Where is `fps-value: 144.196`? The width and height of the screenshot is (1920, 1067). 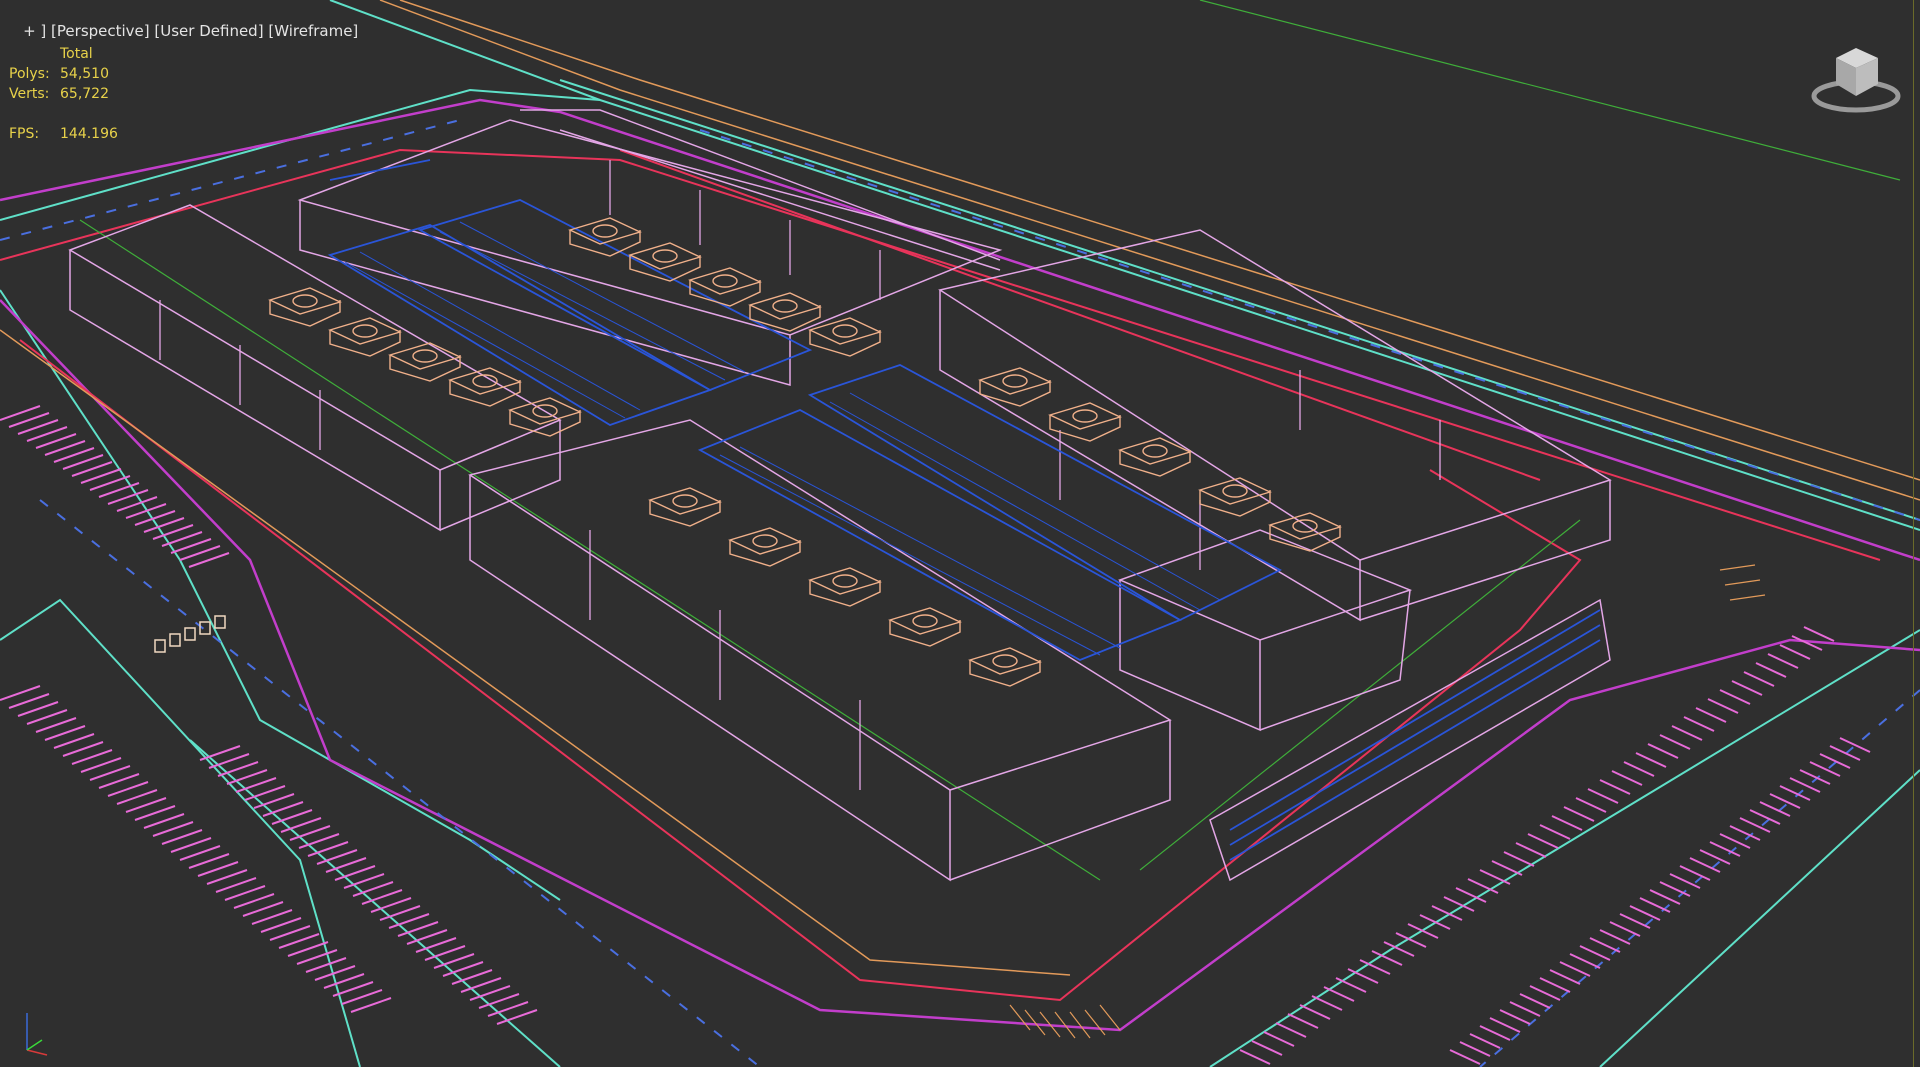
fps-value: 144.196 is located at coordinates (89, 134).